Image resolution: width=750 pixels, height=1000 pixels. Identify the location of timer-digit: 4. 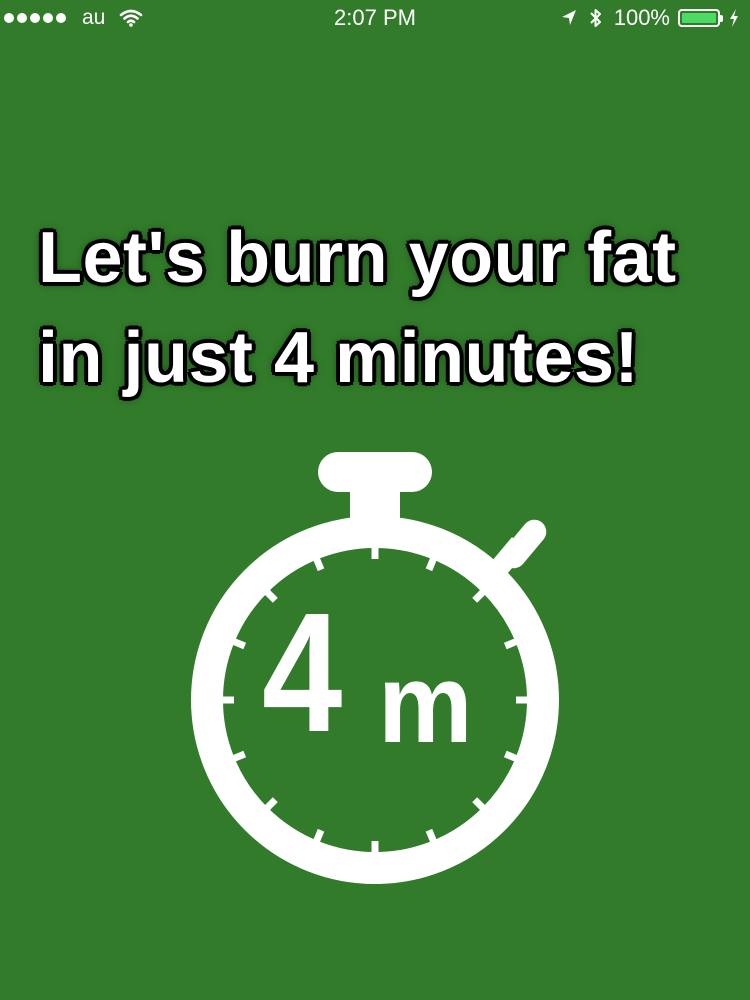
(302, 673).